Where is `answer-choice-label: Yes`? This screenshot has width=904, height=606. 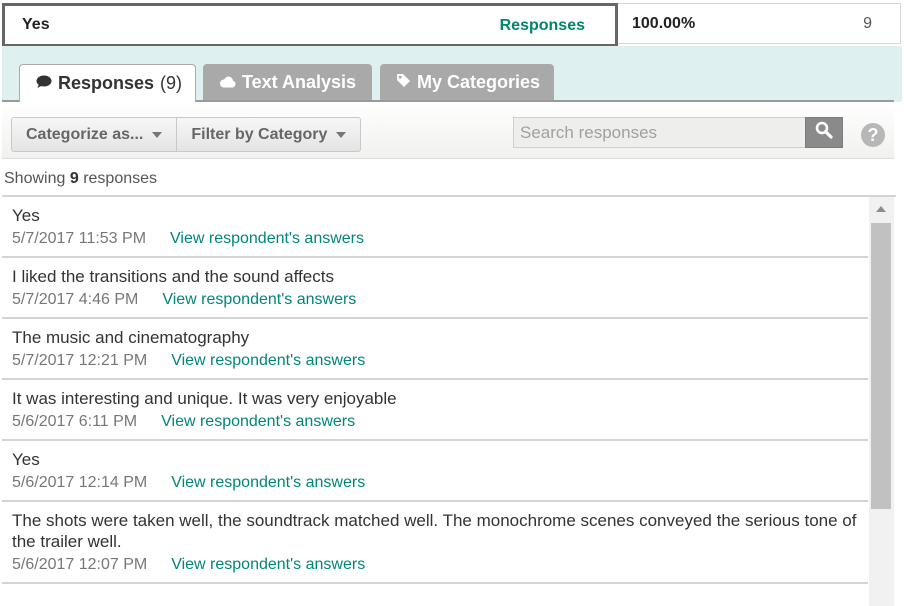 answer-choice-label: Yes is located at coordinates (36, 24).